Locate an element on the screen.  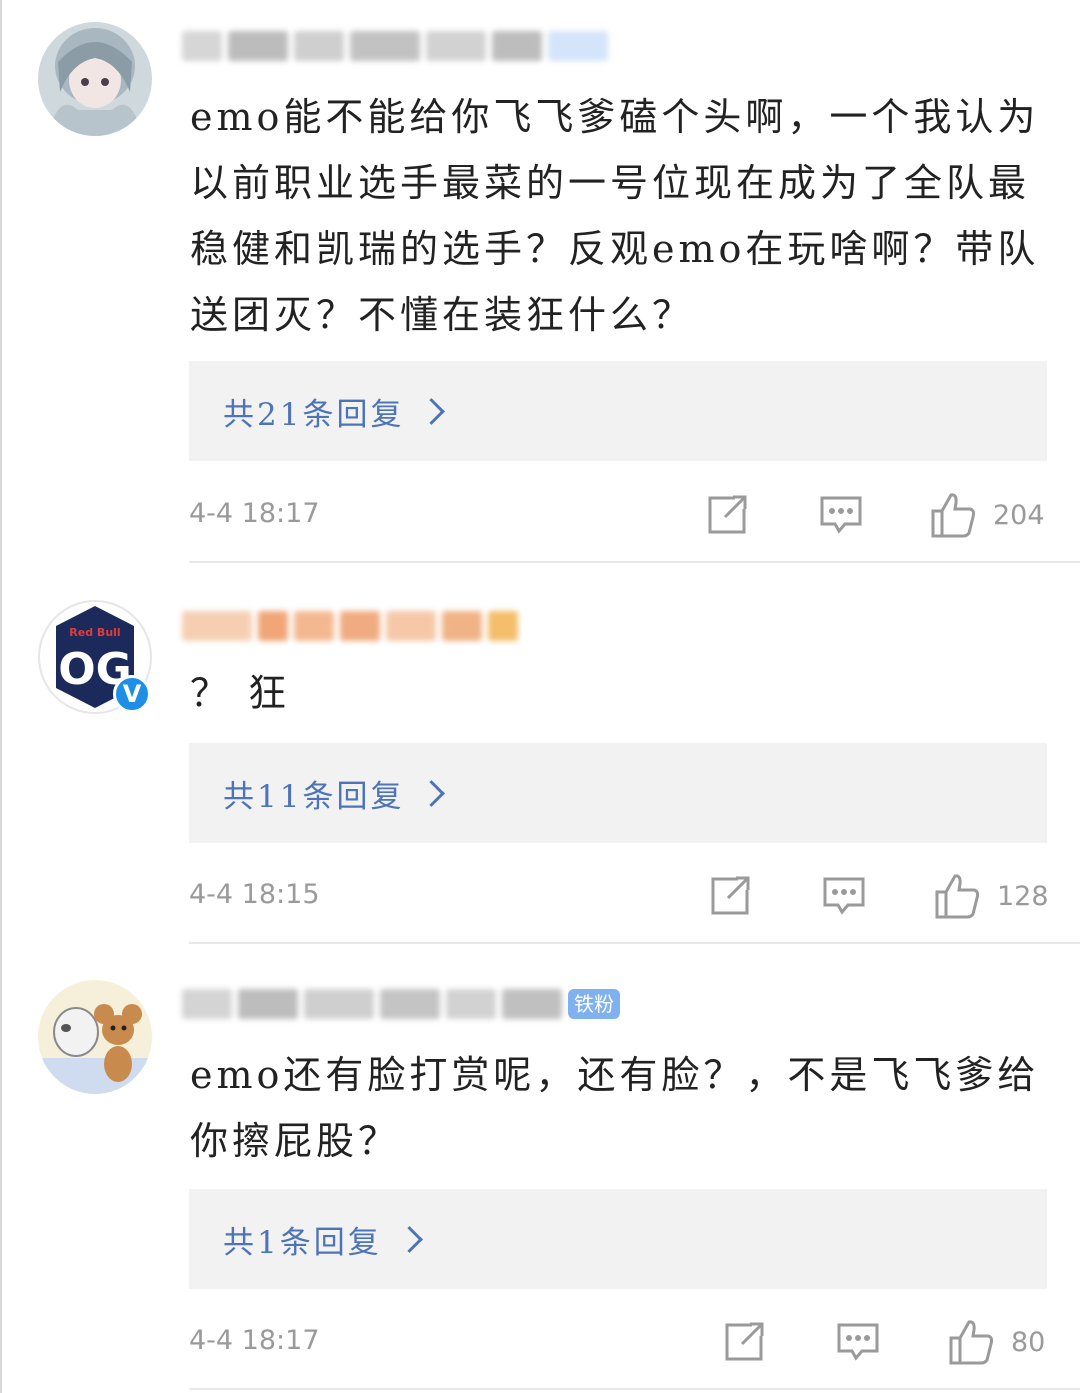
comment-text: emo还有脸打赏呢，还有脸？，不是飞飞爹给你擦屁股？ is located at coordinates (615, 1108).